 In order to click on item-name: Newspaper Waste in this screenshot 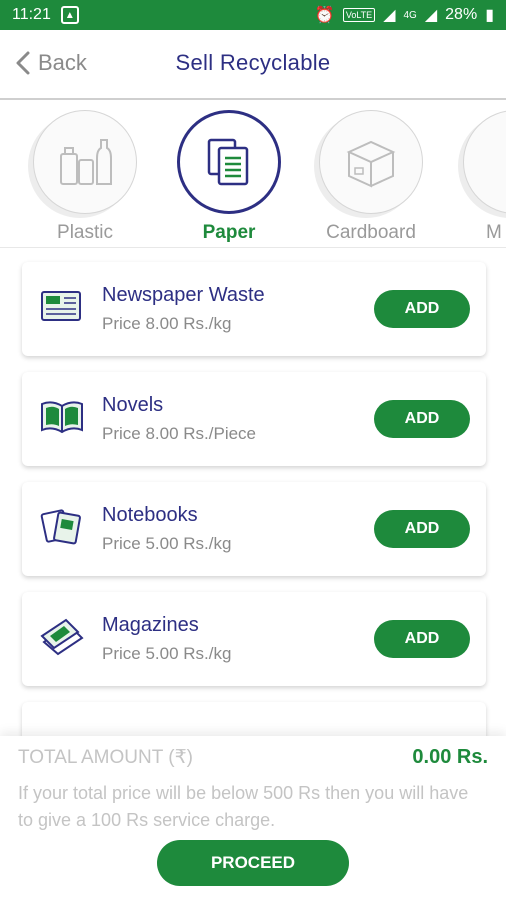, I will do `click(183, 295)`.